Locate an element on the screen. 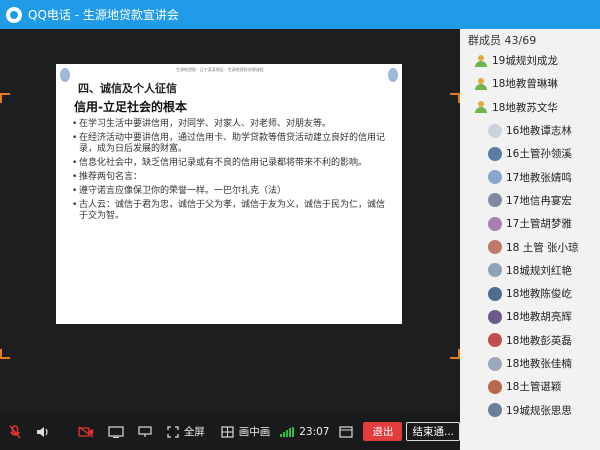 This screenshot has height=450, width=600. slide-bullet: 推荐两句名言： is located at coordinates (232, 177).